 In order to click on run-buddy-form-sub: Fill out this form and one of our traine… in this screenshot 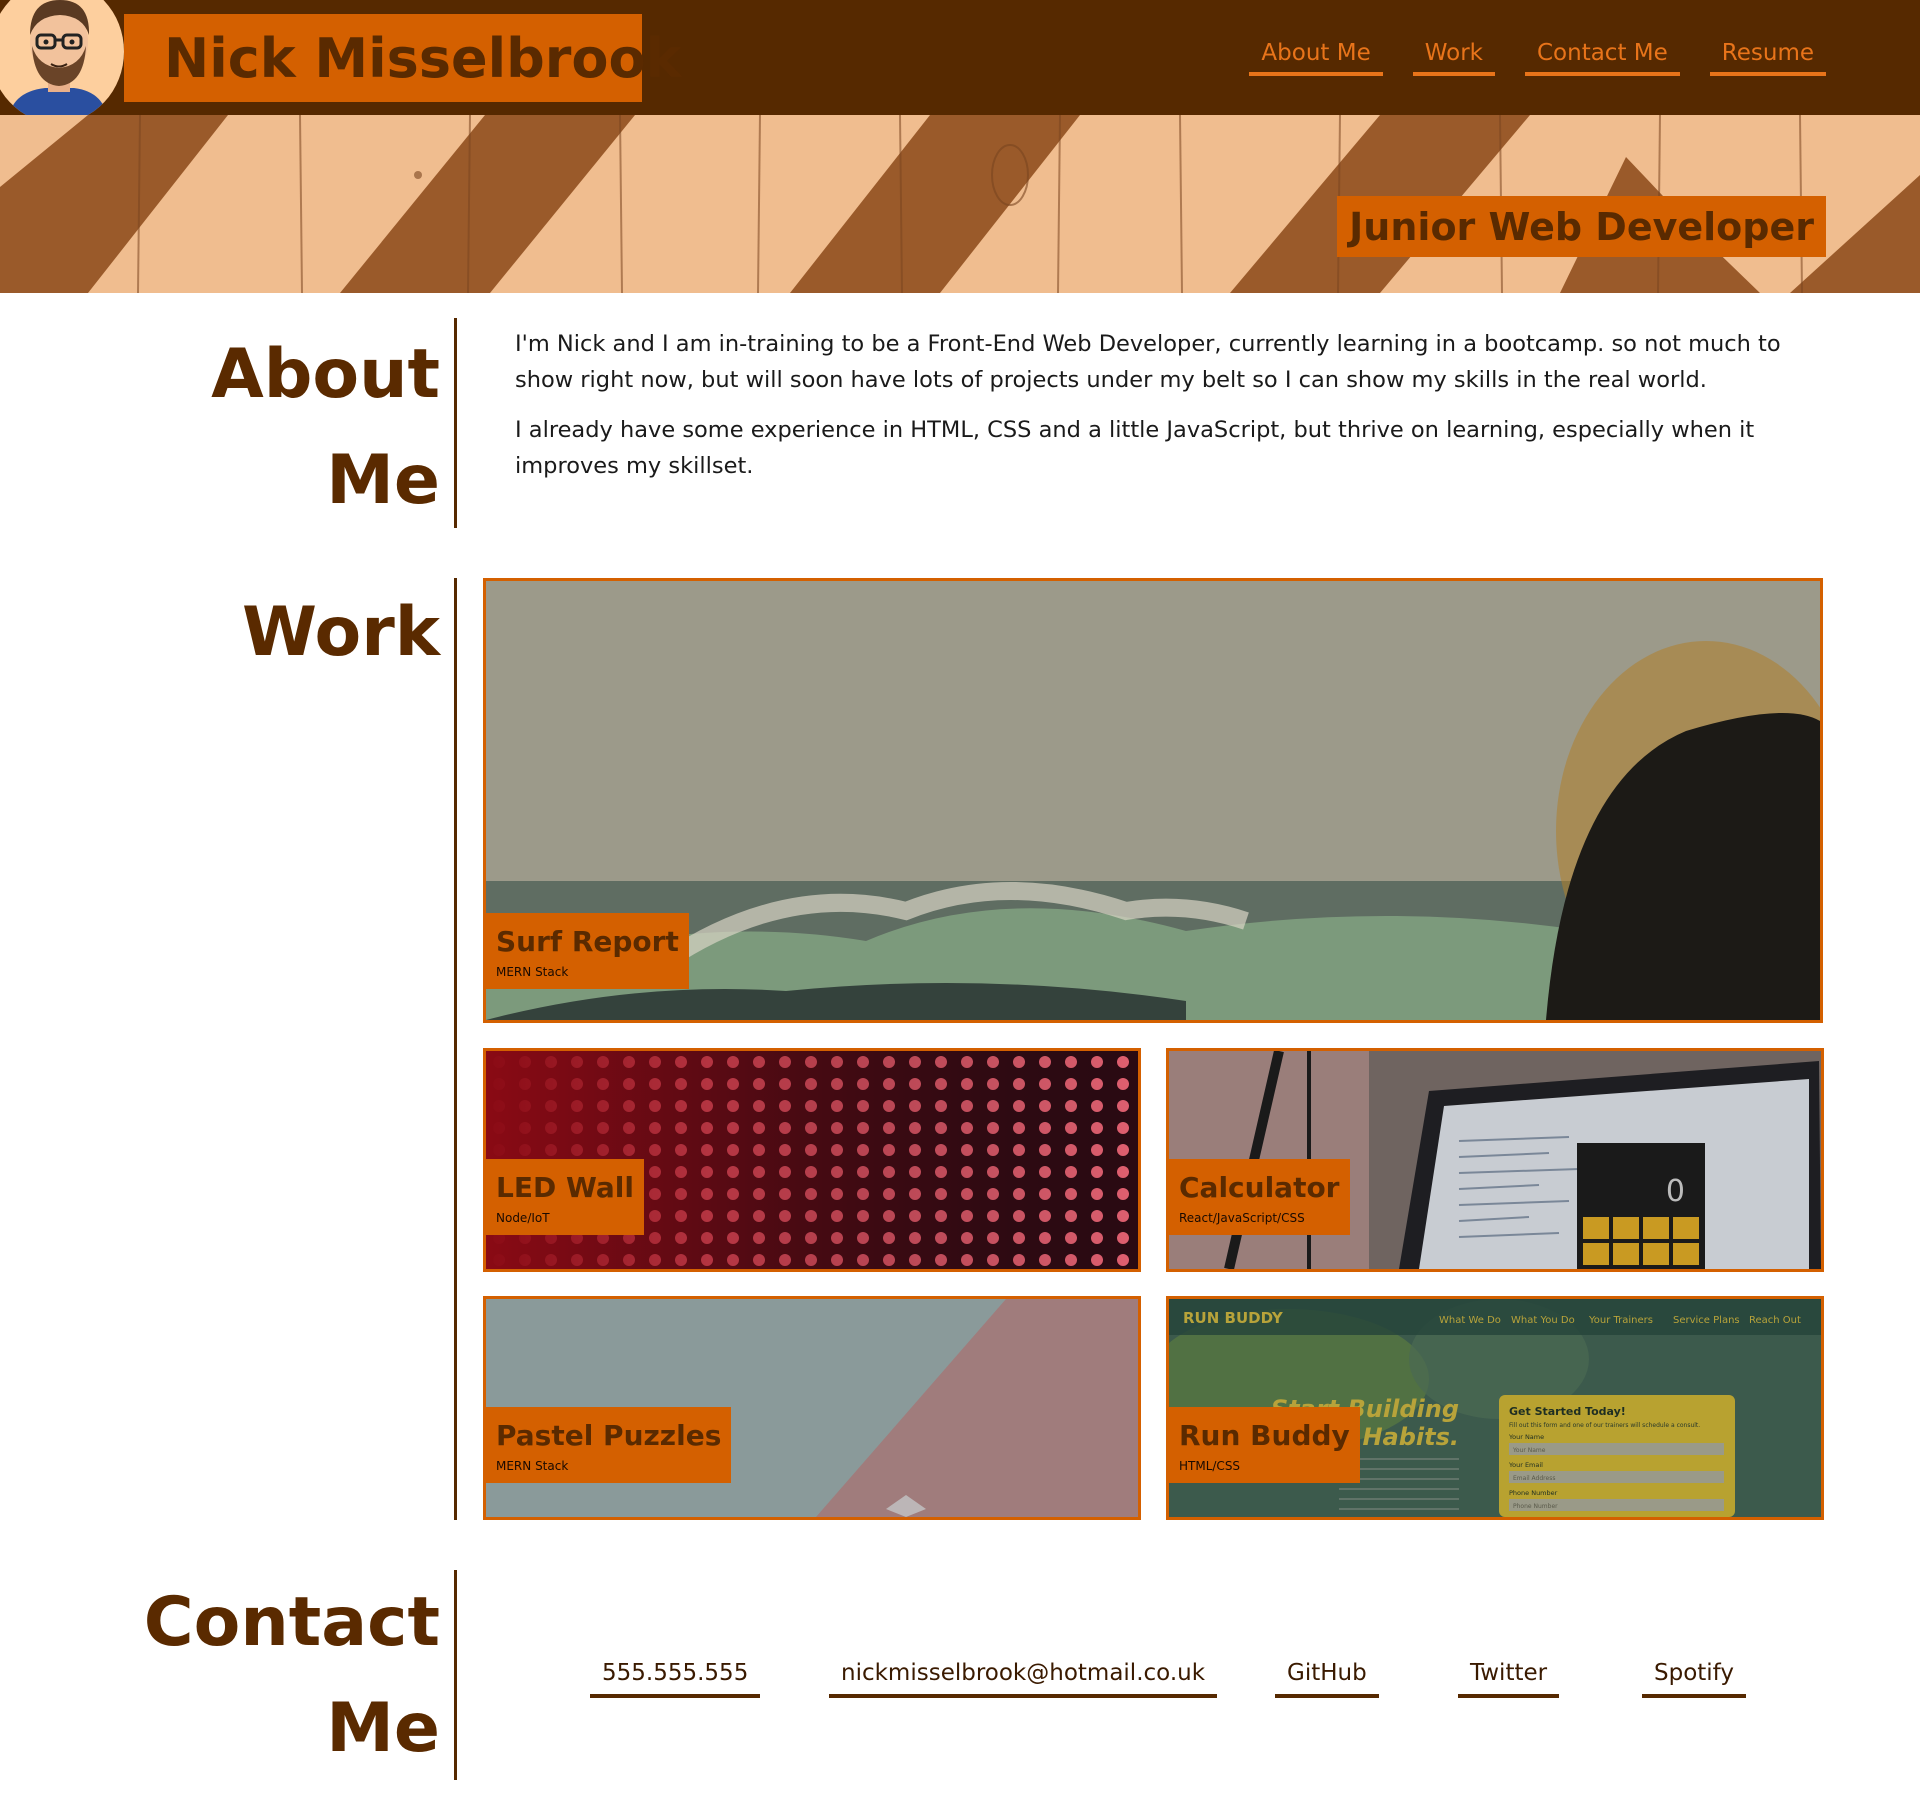, I will do `click(1604, 1425)`.